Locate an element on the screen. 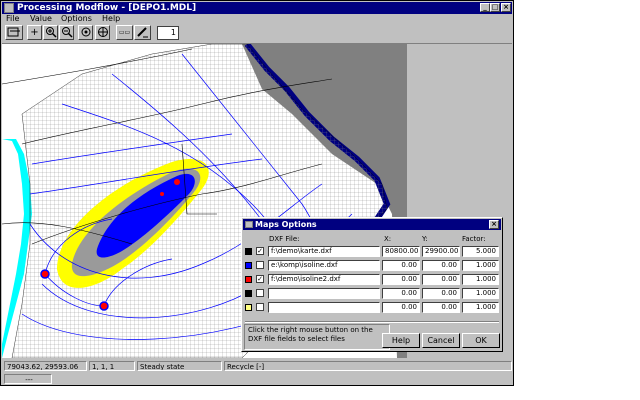 This screenshot has width=640, height=400. dxf-row: ✓ f:\demo\isoline2.dxf 0.00 0.00 1.000 is located at coordinates (373, 279).